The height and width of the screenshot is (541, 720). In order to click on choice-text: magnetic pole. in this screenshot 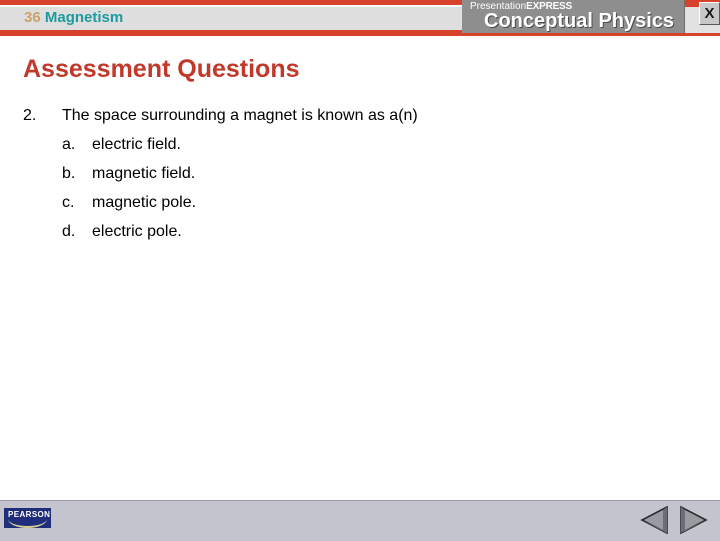, I will do `click(144, 202)`.